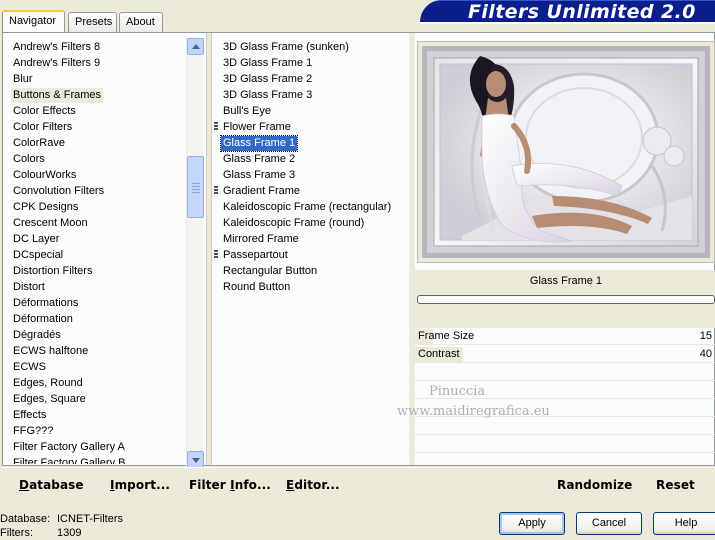  Describe the element at coordinates (36, 239) in the screenshot. I see `category-item: DC Layer` at that location.